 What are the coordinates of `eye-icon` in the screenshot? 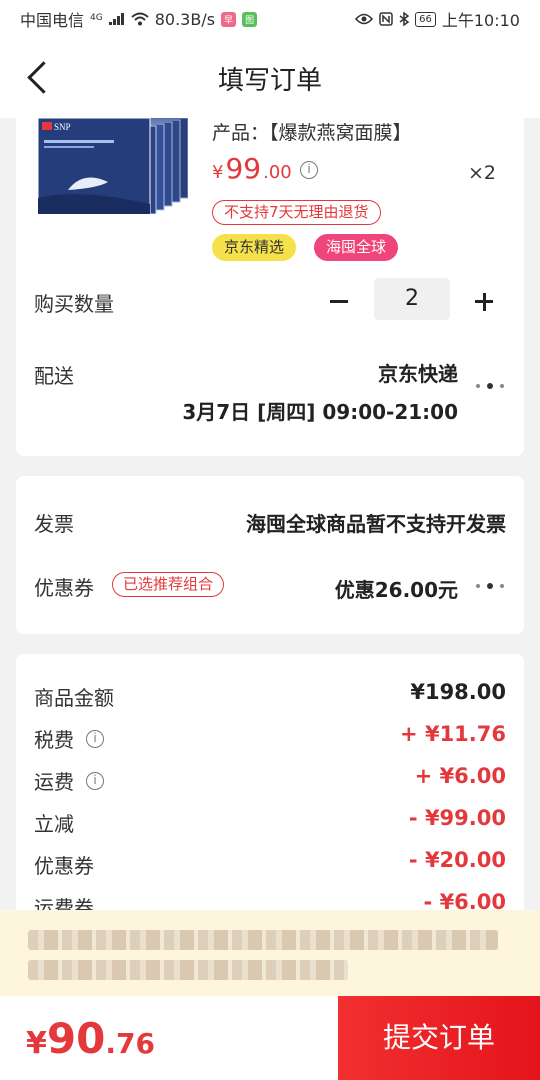 It's located at (364, 19).